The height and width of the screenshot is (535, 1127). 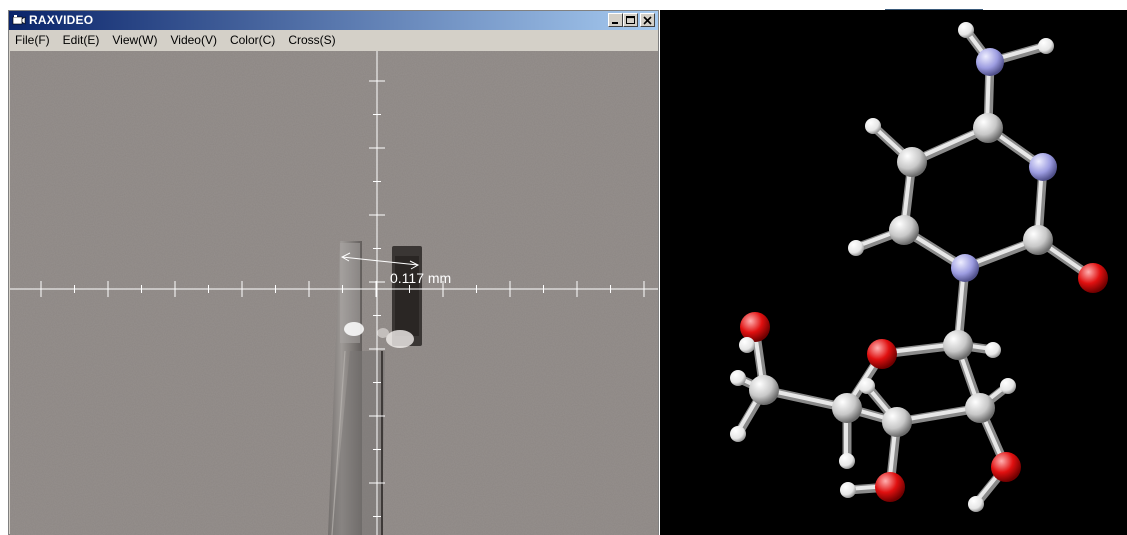 What do you see at coordinates (333, 20) in the screenshot?
I see `title-bar: RAXVIDEO` at bounding box center [333, 20].